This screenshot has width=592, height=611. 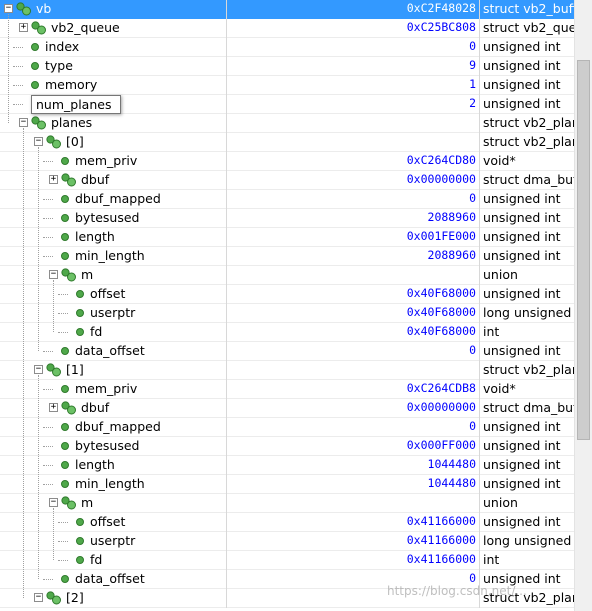 I want to click on name-cell: − planes, so click(x=113, y=123).